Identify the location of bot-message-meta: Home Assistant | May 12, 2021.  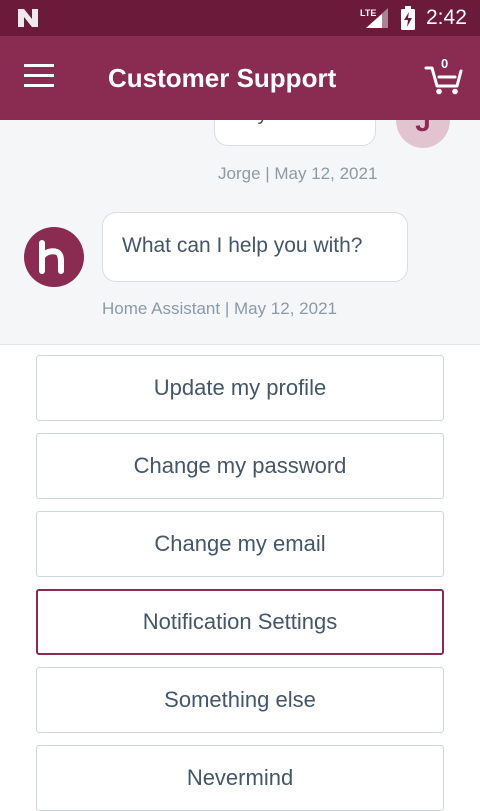
(219, 308).